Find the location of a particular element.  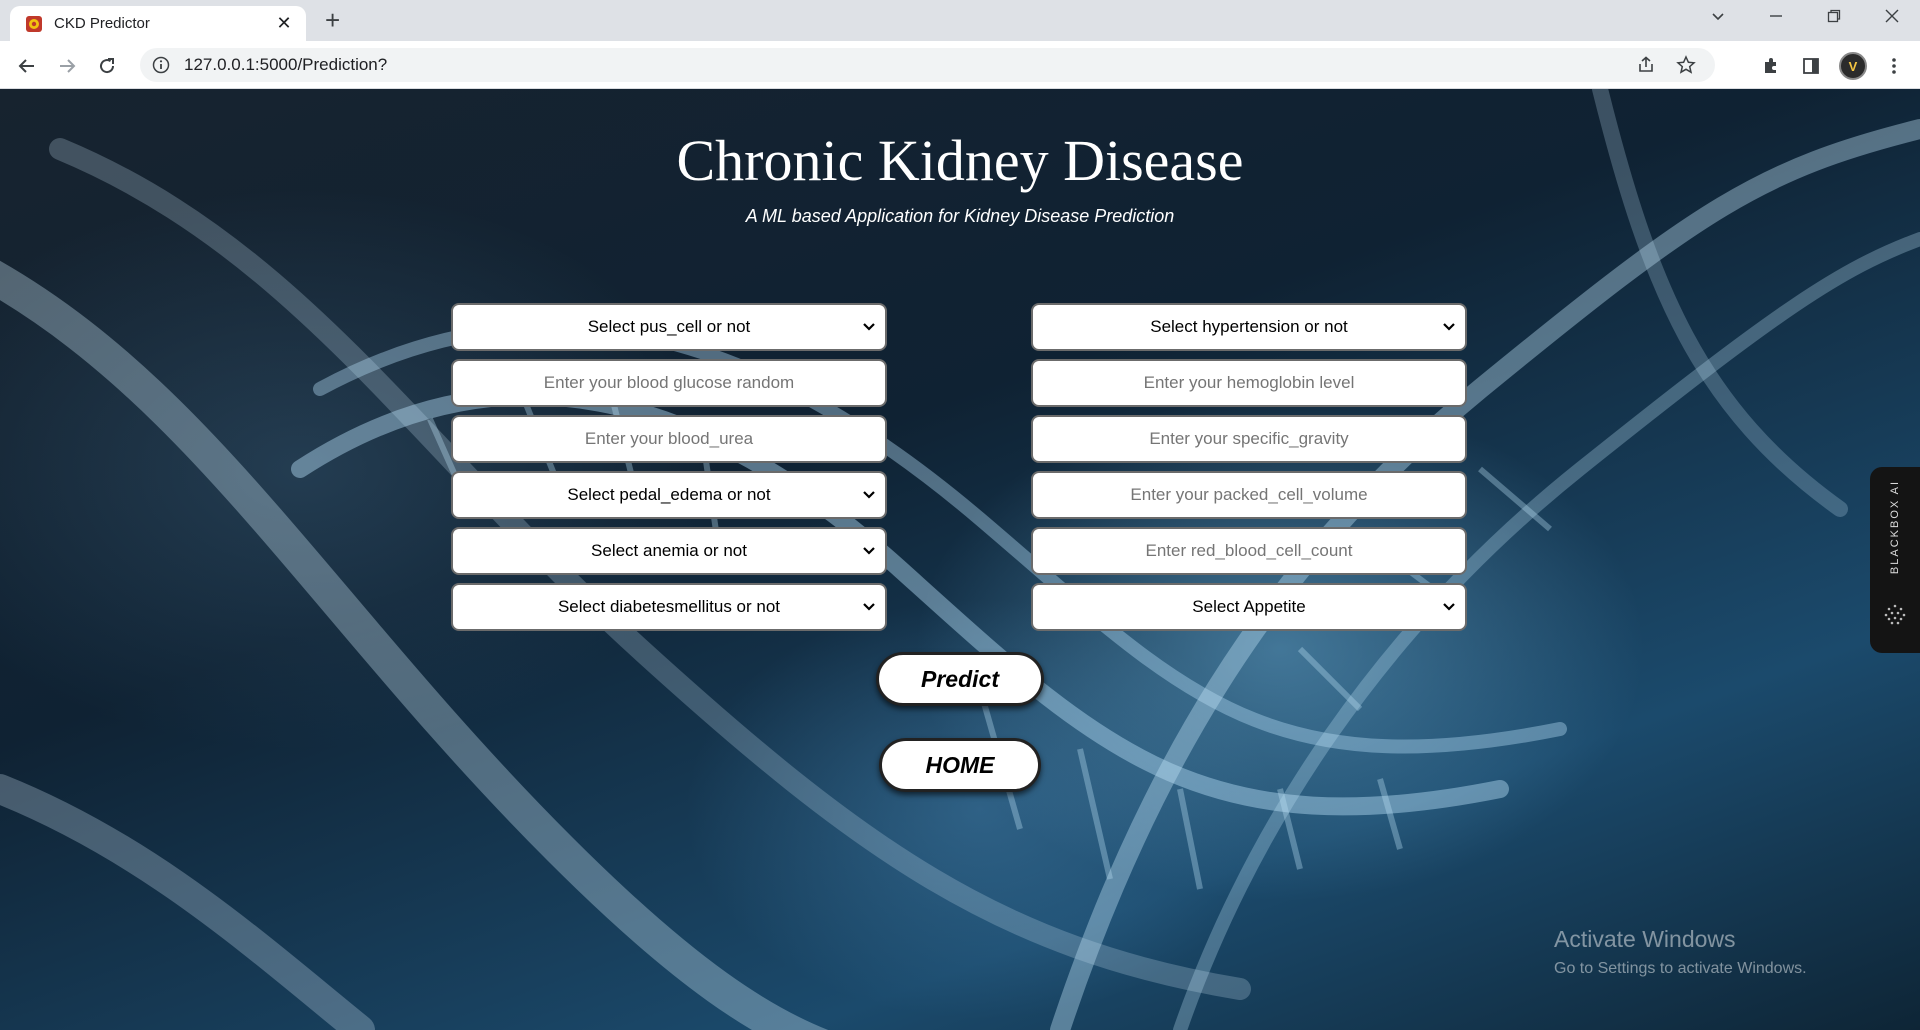

browser-tab-bar: CKD Predictor ✕ + is located at coordinates (960, 20).